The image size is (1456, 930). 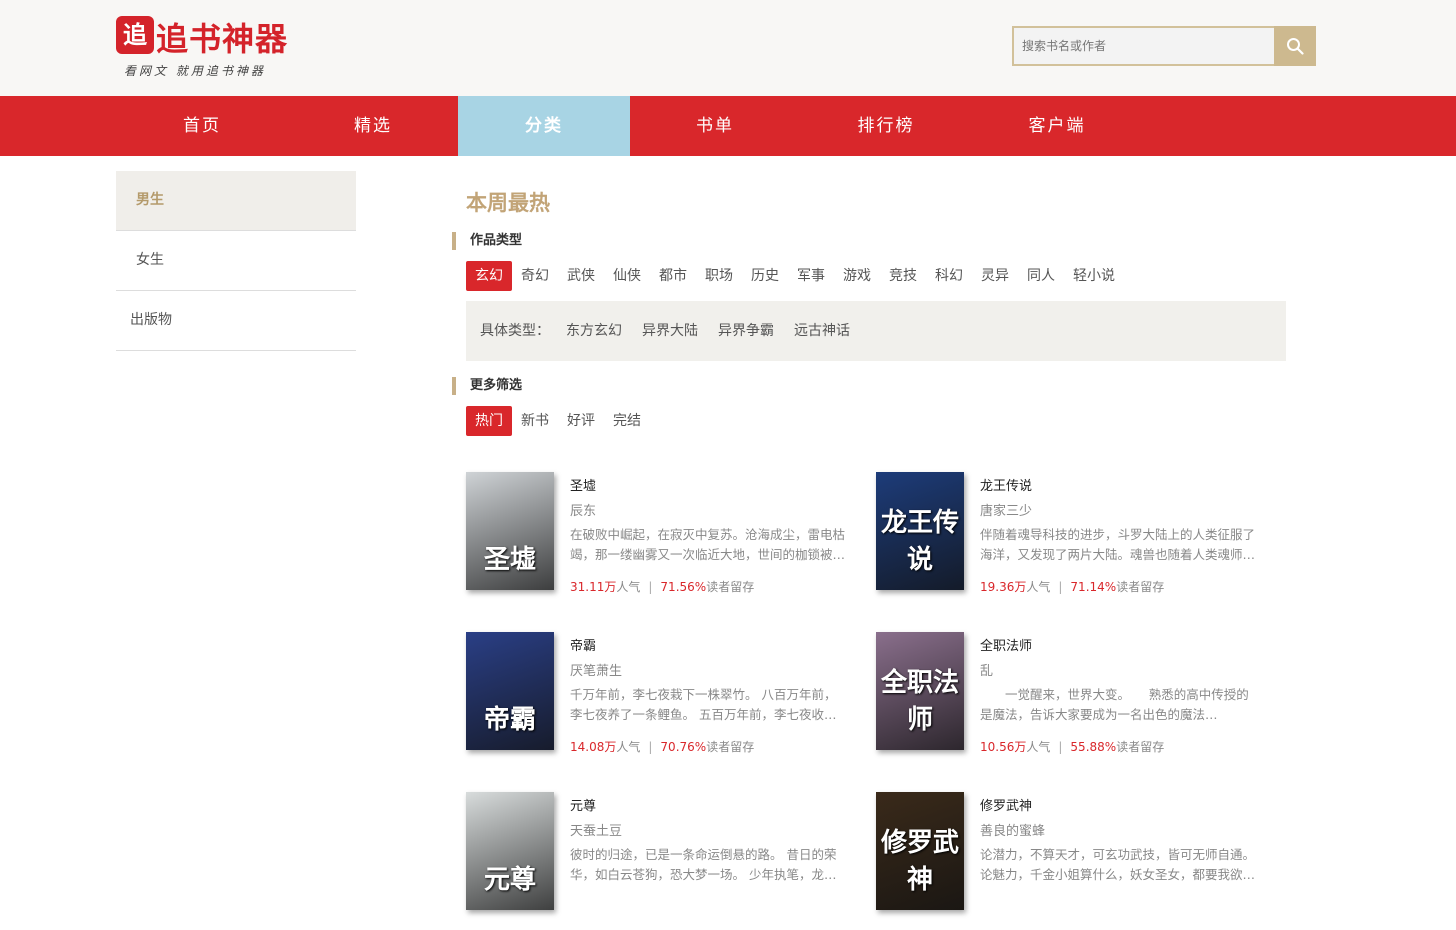 I want to click on genre-tag: 仙侠, so click(x=627, y=276).